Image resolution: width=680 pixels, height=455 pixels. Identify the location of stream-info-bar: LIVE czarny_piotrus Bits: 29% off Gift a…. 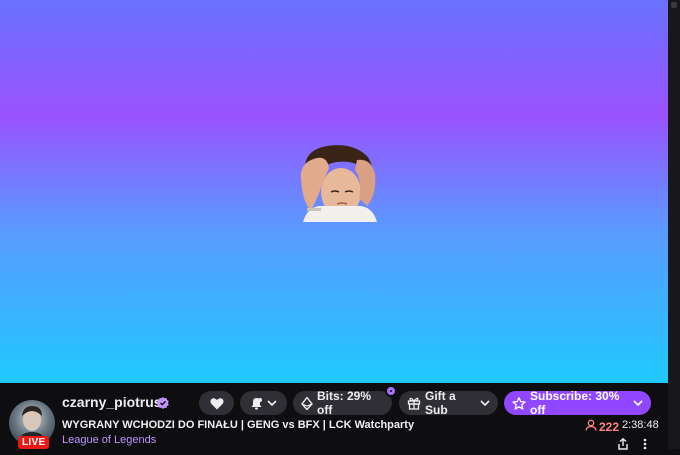
(334, 416).